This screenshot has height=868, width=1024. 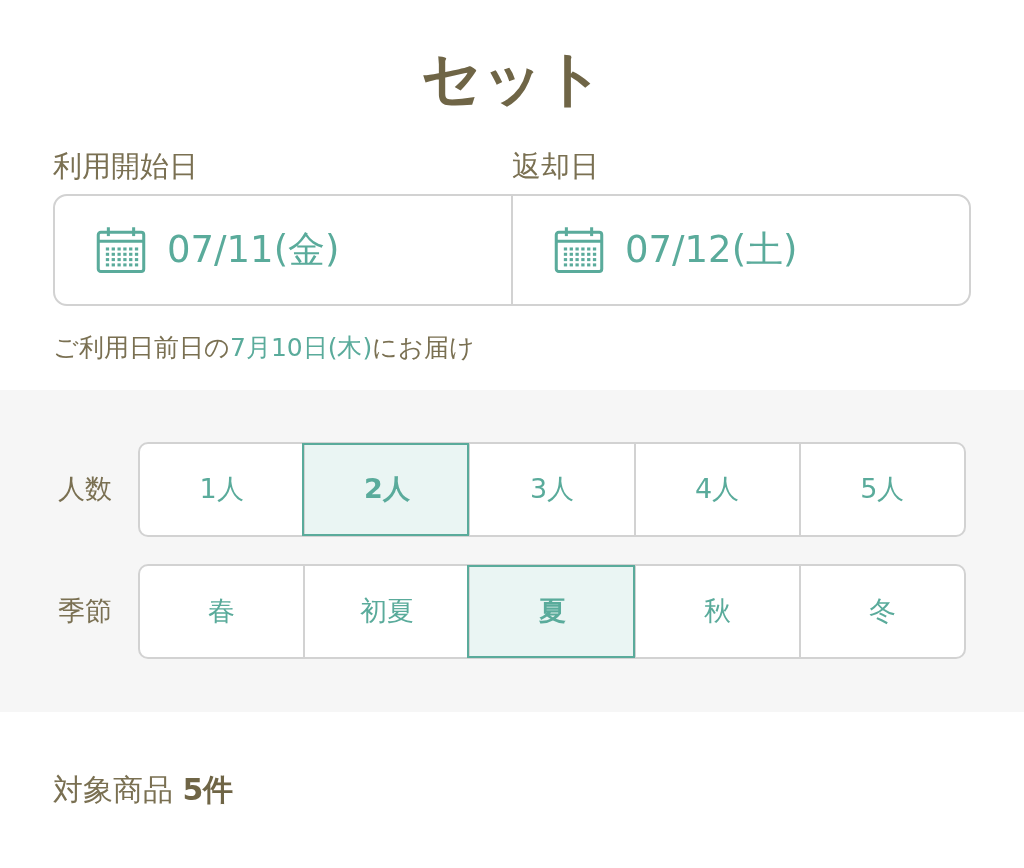 What do you see at coordinates (716, 489) in the screenshot?
I see `segment-option: 4人` at bounding box center [716, 489].